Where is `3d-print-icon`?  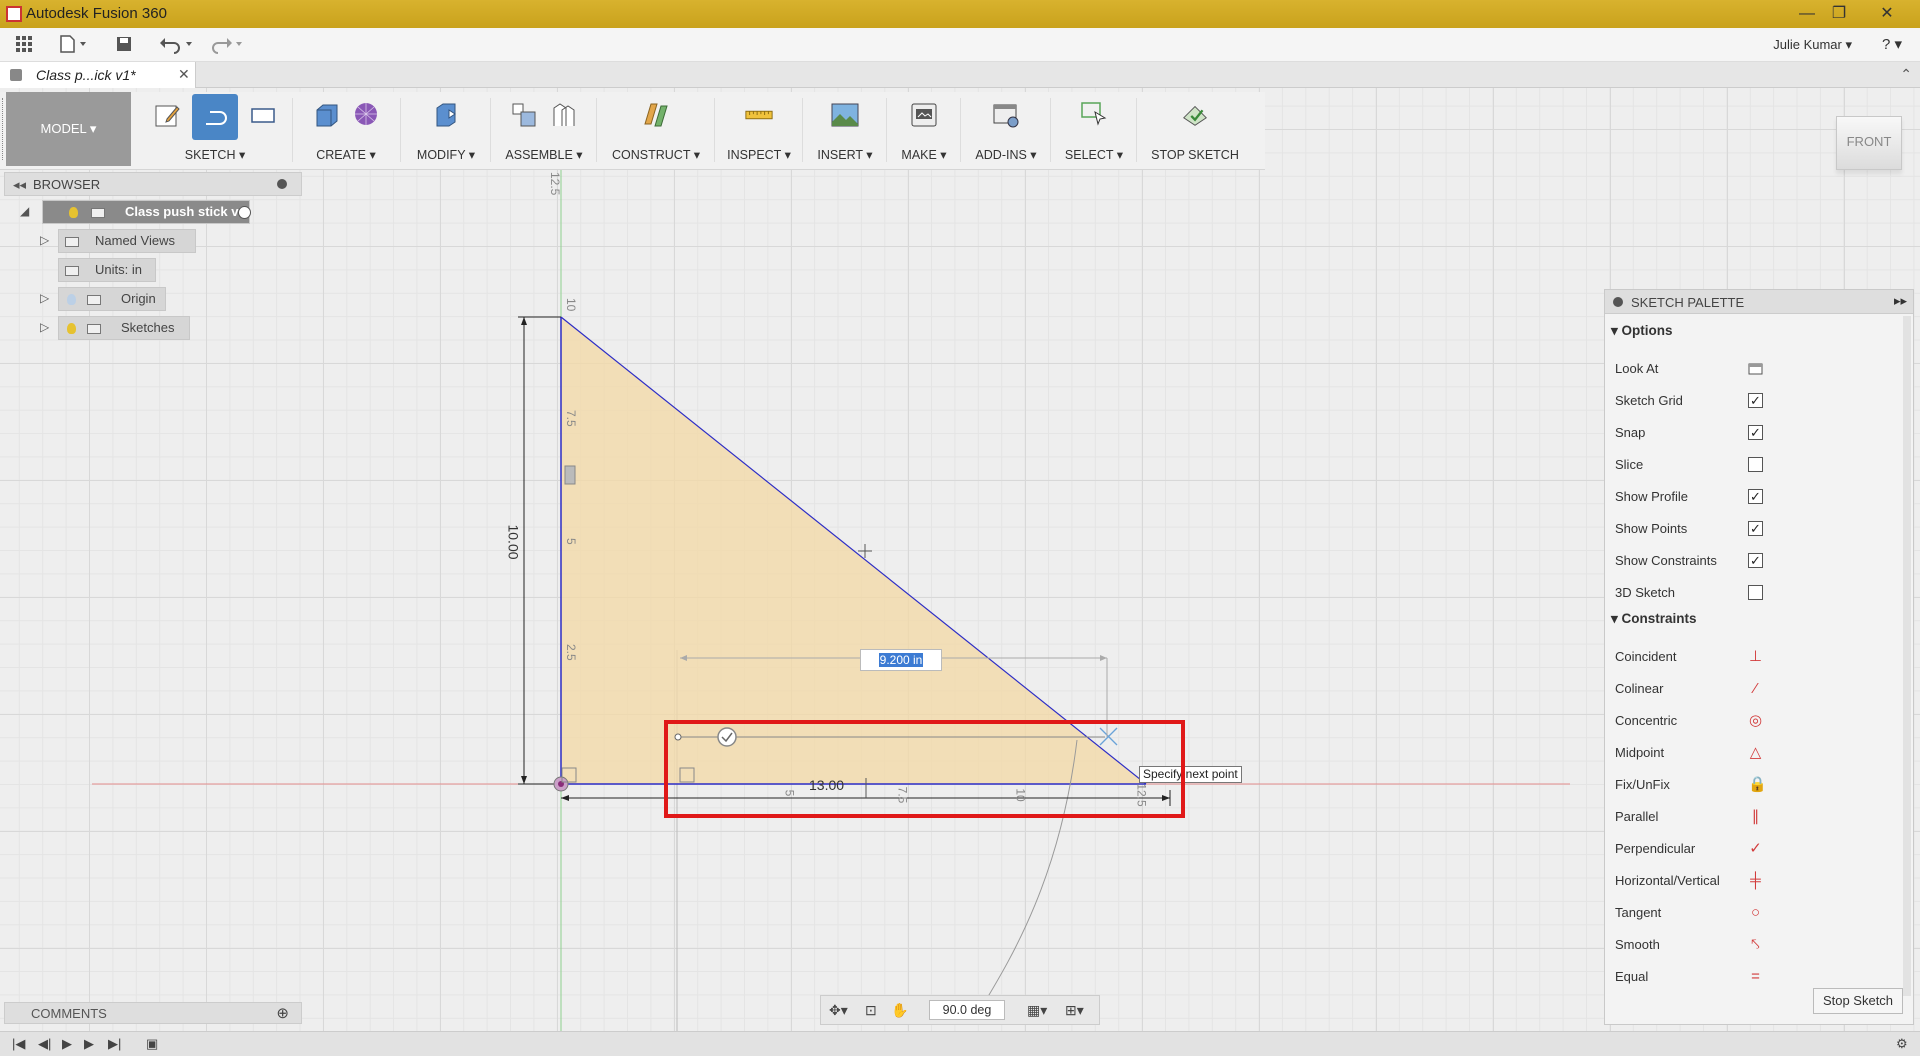
3d-print-icon is located at coordinates (924, 115).